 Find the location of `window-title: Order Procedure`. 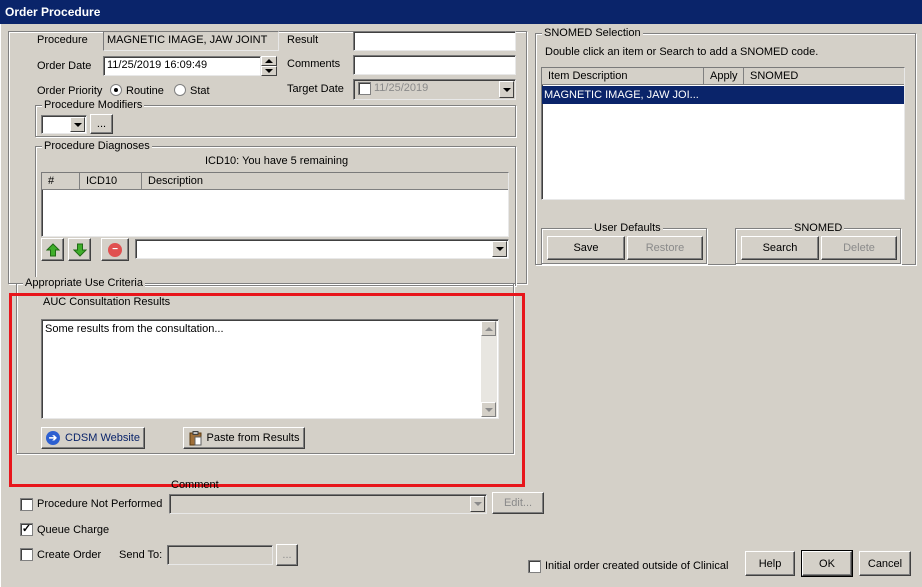

window-title: Order Procedure is located at coordinates (53, 12).